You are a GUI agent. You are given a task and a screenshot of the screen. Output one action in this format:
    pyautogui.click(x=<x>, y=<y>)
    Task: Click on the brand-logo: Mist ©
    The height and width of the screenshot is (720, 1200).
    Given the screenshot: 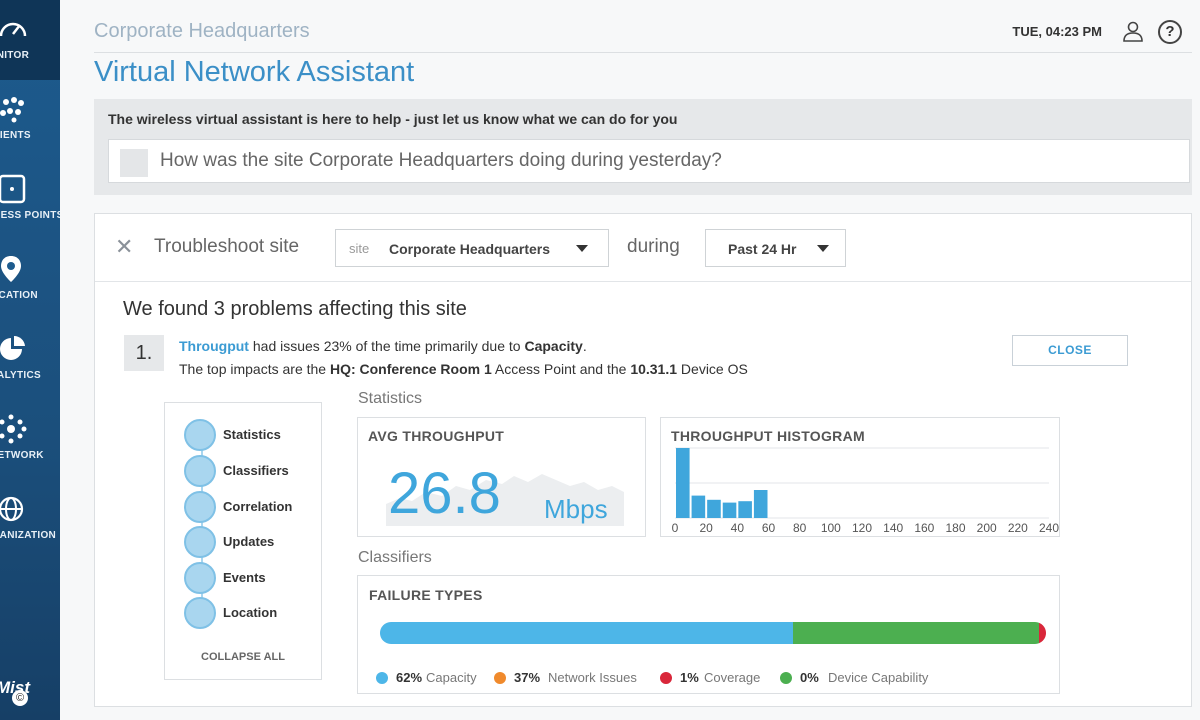 What is the action you would take?
    pyautogui.click(x=18, y=689)
    